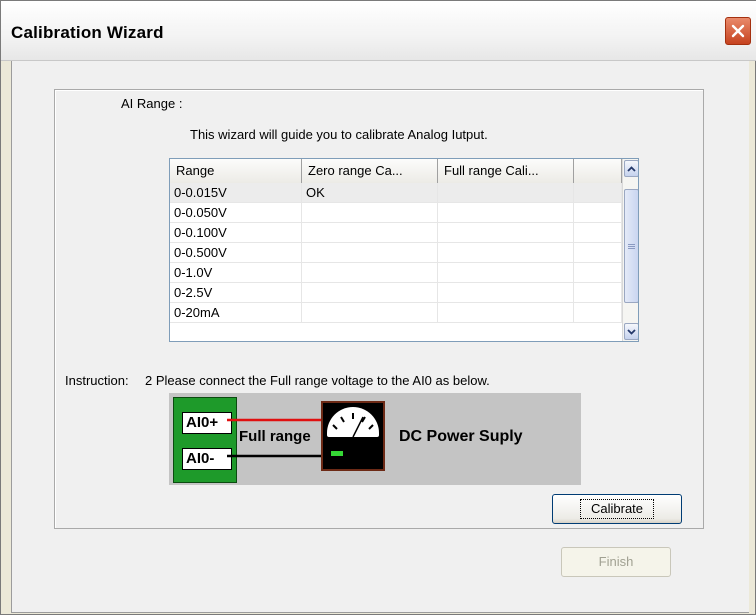 The height and width of the screenshot is (615, 756). What do you see at coordinates (378, 31) in the screenshot?
I see `title-bar: Calibration Wizard` at bounding box center [378, 31].